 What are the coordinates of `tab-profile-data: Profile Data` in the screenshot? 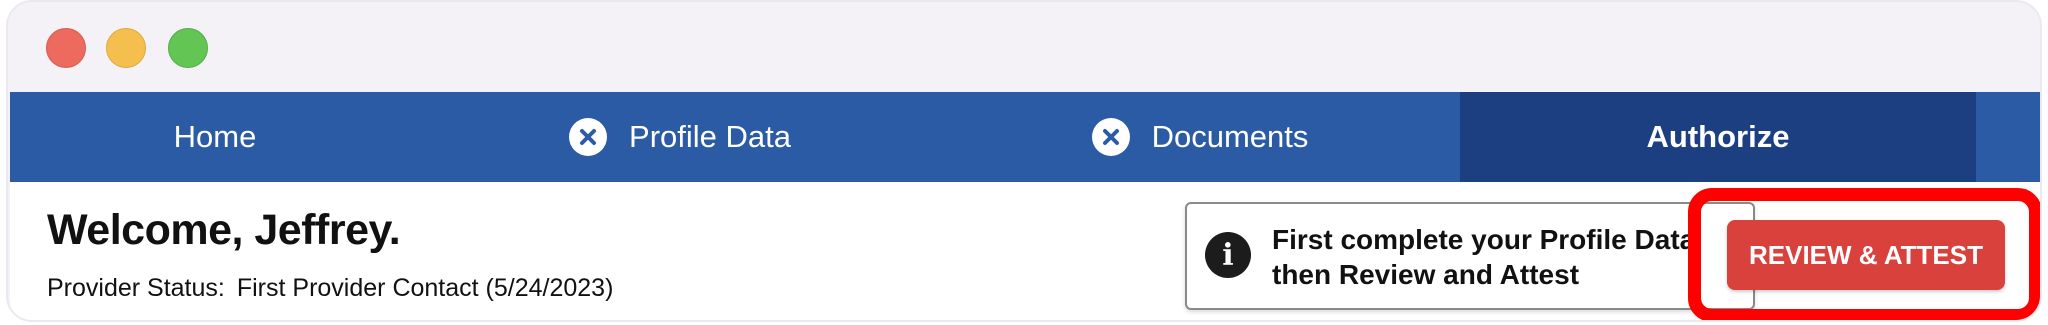 It's located at (680, 137).